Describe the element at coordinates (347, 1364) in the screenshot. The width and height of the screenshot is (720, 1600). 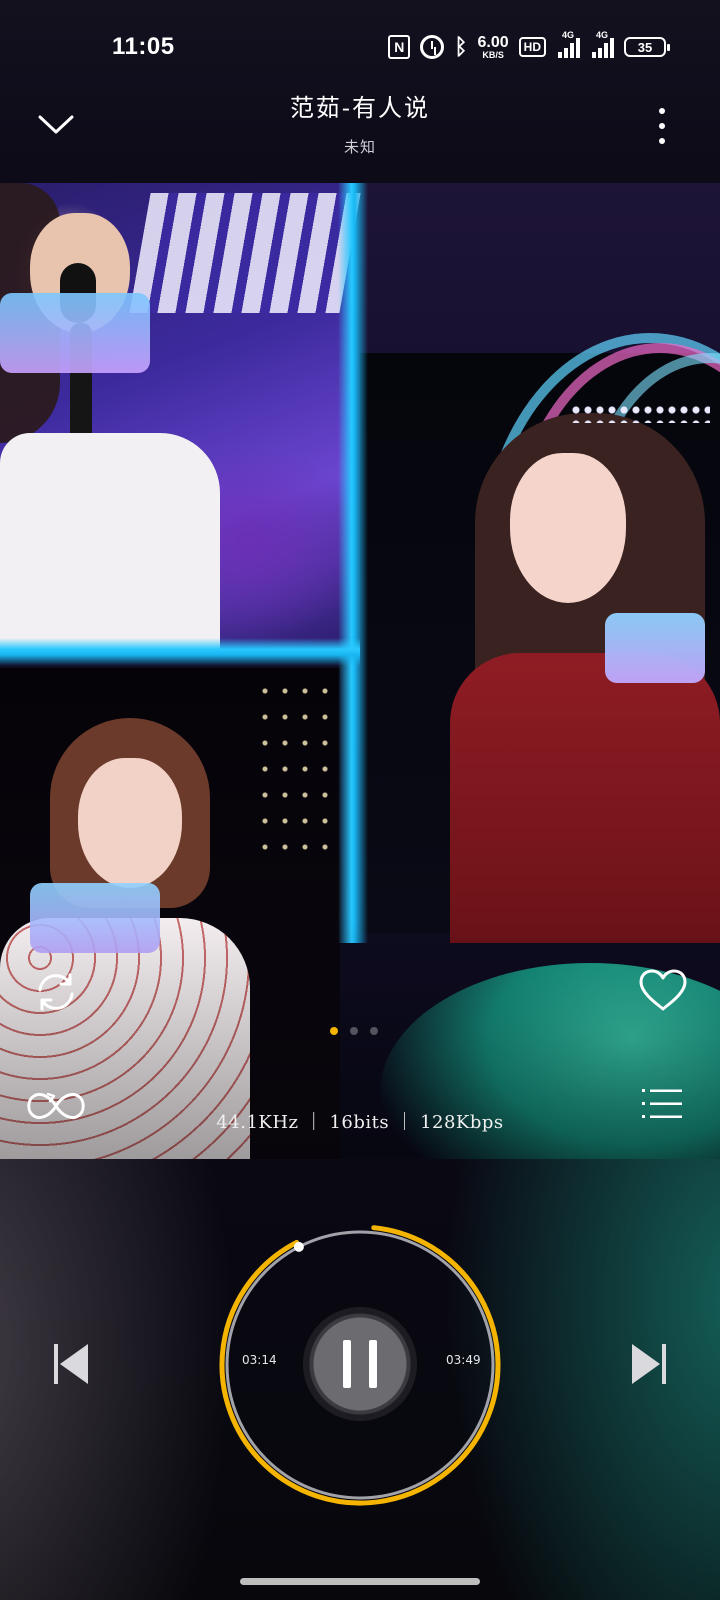
I see `pause-icon` at that location.